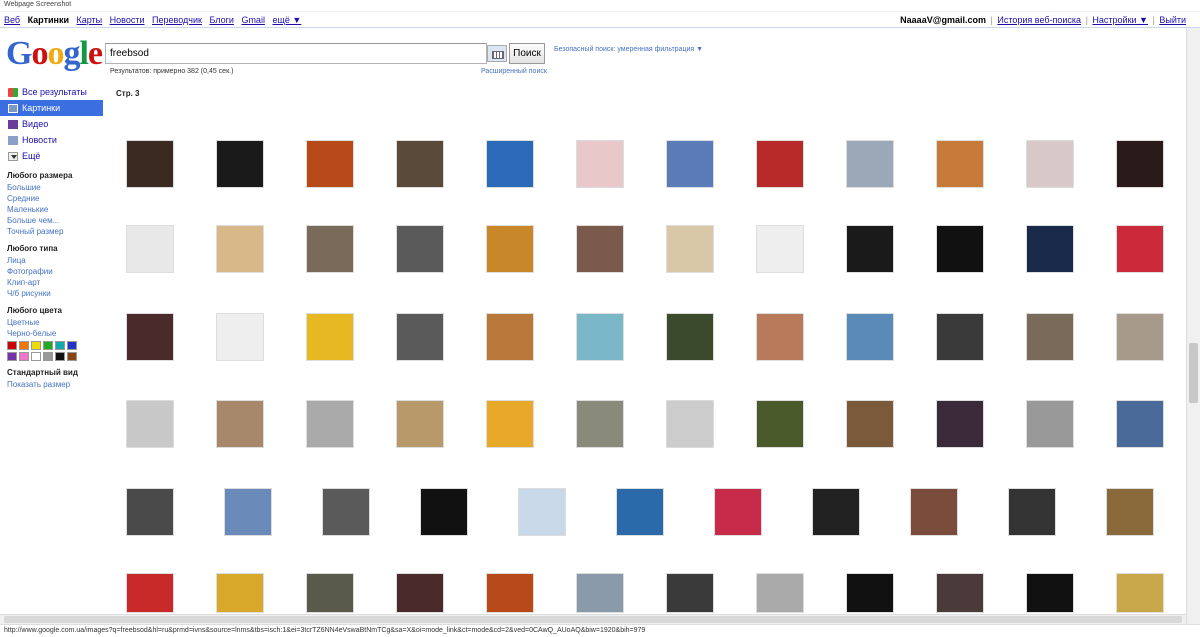 This screenshot has height=637, width=1200. I want to click on top-link-gmail: Gmail, so click(253, 20).